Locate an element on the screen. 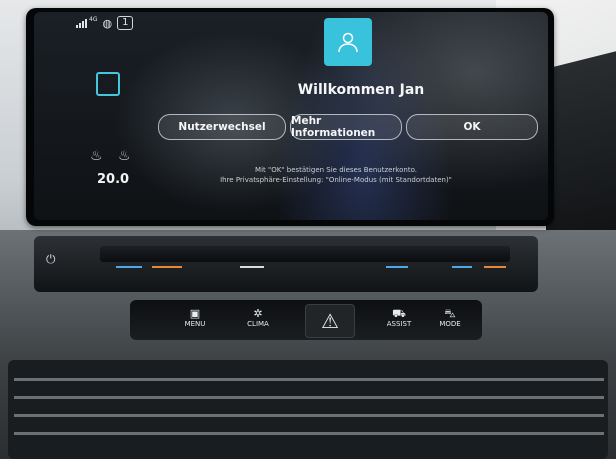 This screenshot has height=459, width=616. profile-square-icon is located at coordinates (108, 84).